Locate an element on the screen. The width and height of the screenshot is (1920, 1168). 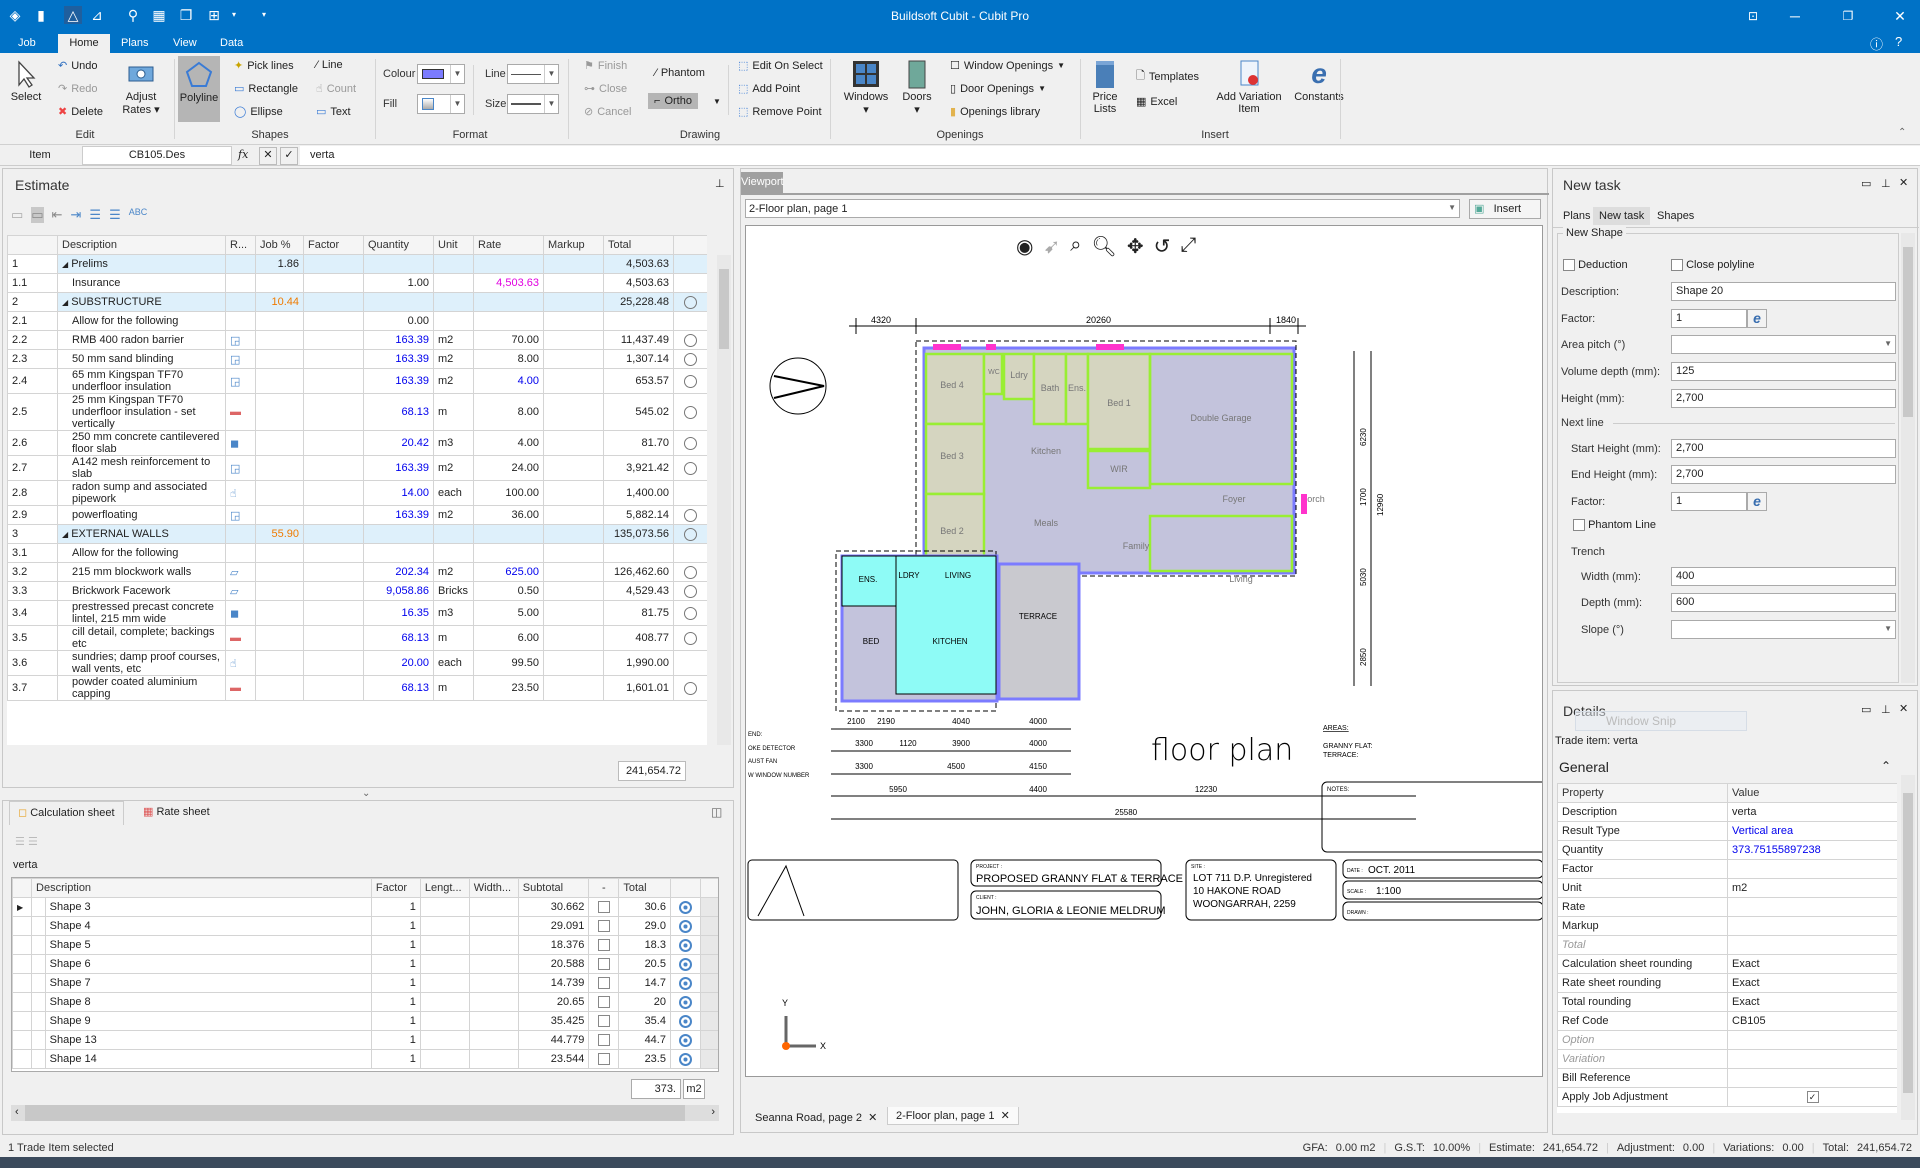
shape-description: Shape 6 is located at coordinates (208, 964).